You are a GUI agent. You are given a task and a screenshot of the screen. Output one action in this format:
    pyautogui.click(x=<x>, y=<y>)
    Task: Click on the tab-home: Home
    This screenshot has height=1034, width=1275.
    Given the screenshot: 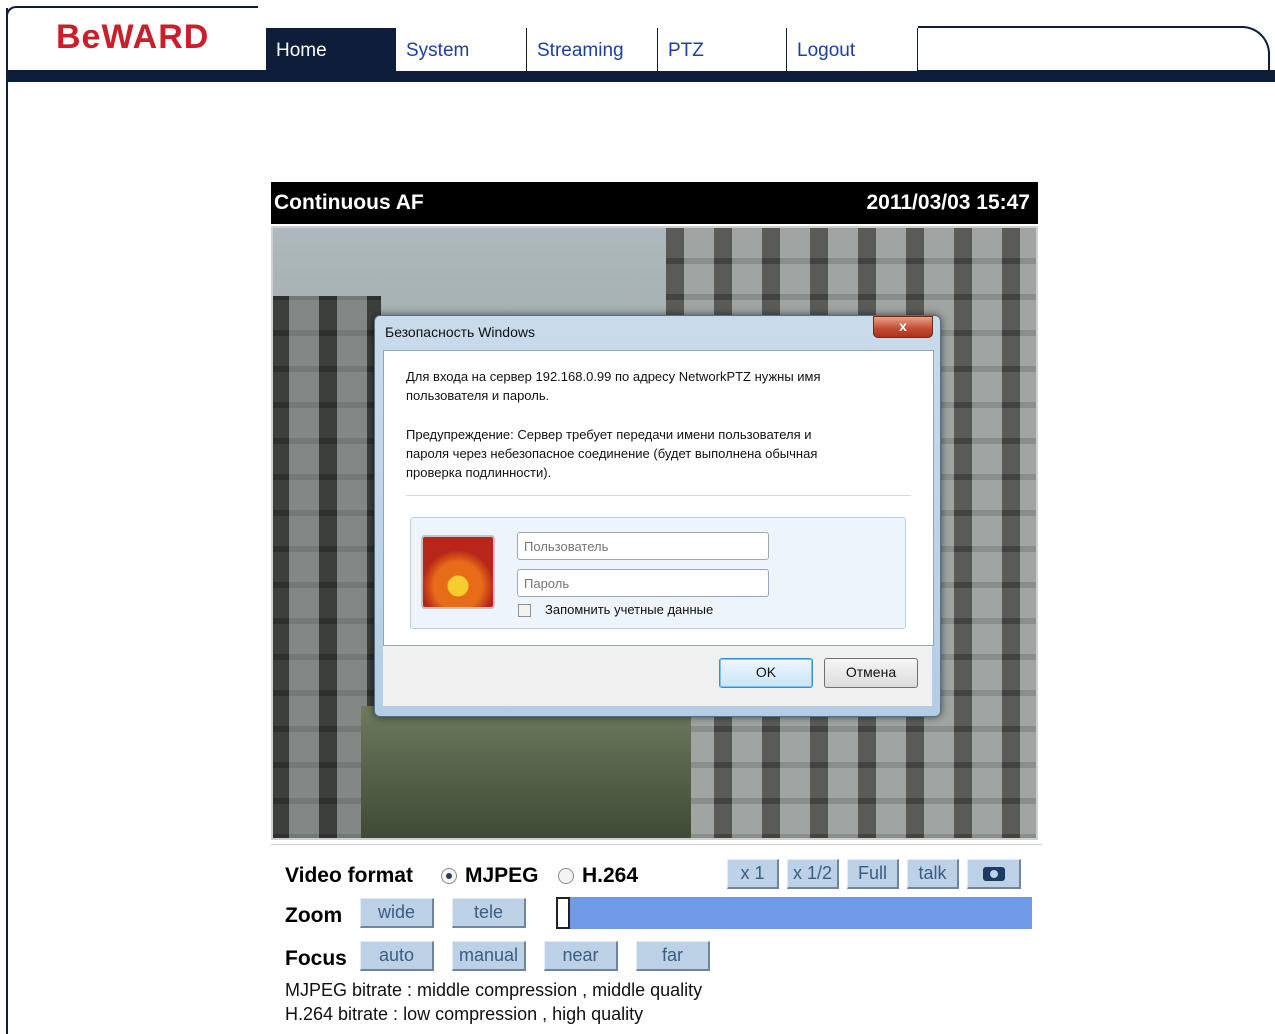 What is the action you would take?
    pyautogui.click(x=331, y=49)
    